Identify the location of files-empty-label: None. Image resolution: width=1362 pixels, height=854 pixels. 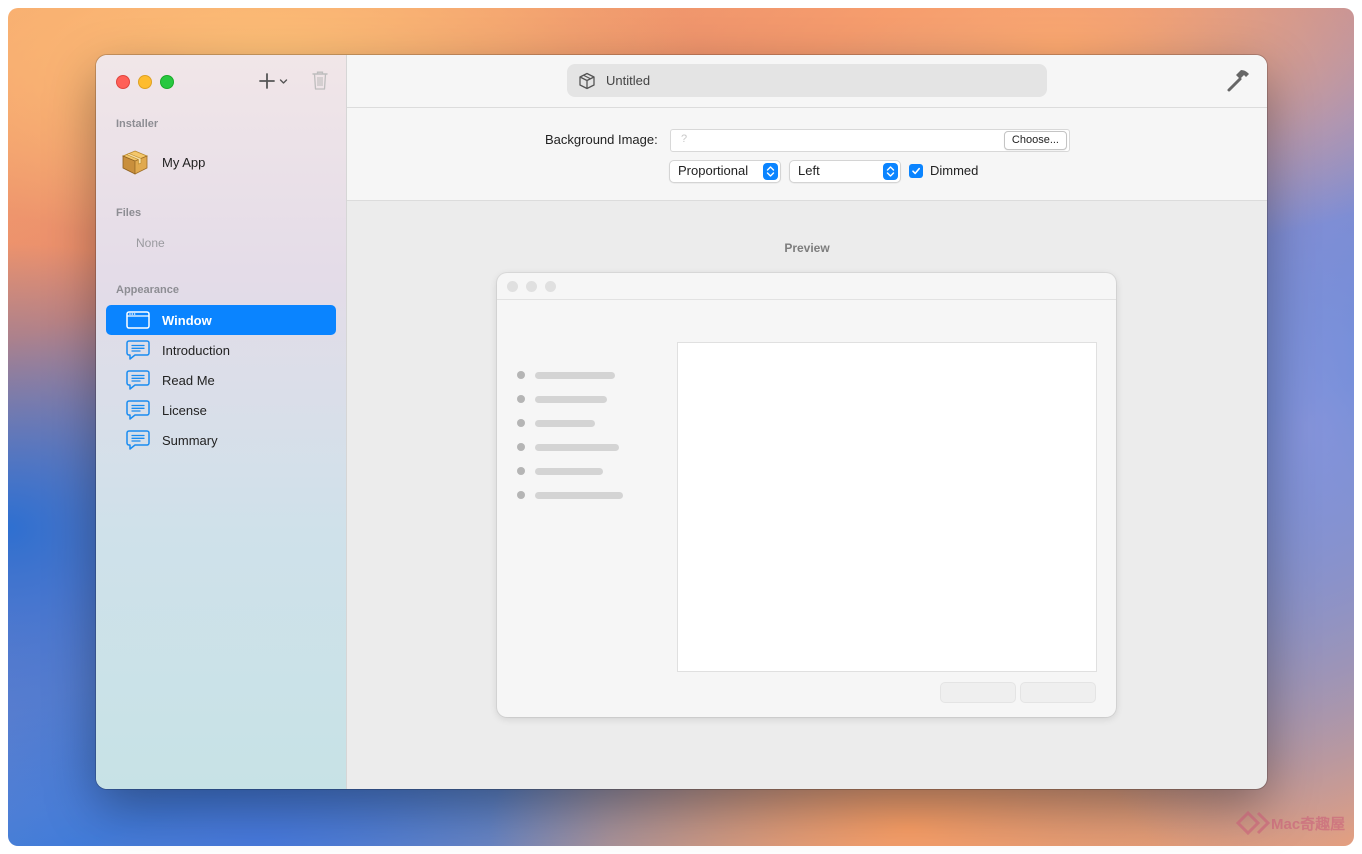
(150, 243).